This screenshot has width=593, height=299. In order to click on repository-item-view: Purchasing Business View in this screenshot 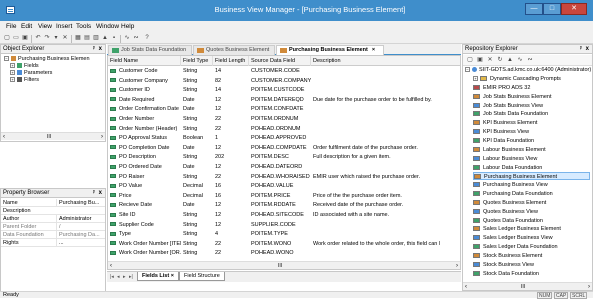, I will do `click(531, 185)`.